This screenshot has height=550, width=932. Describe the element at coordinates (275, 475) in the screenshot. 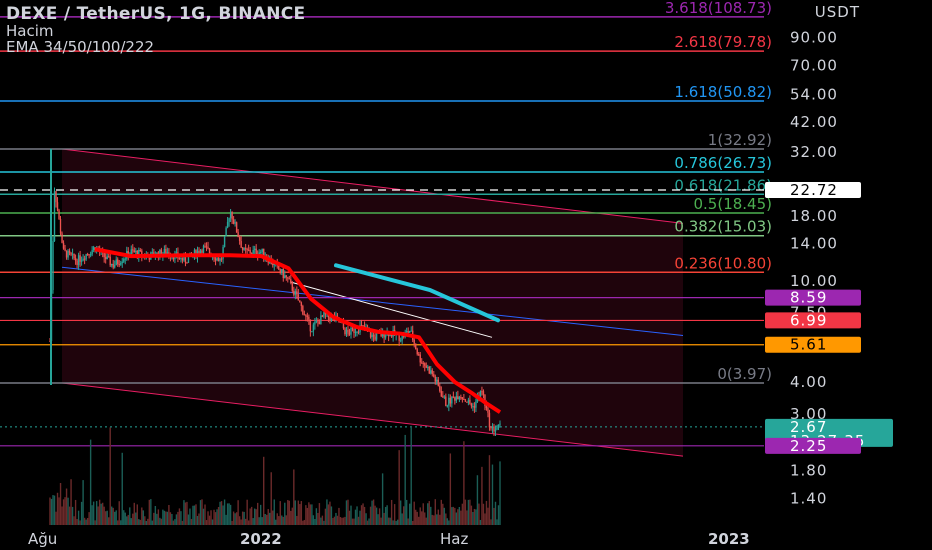

I see `volume-bars` at that location.